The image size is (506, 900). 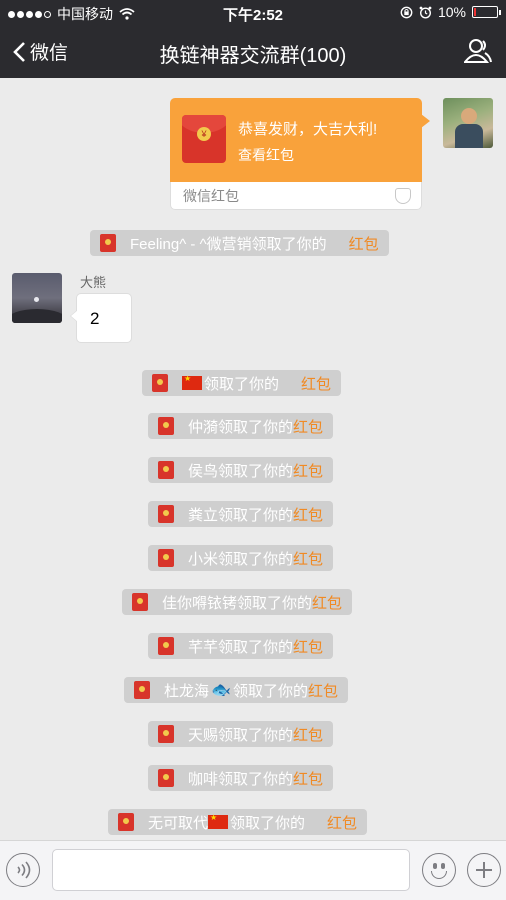 I want to click on battery-percent: 10%, so click(x=451, y=12).